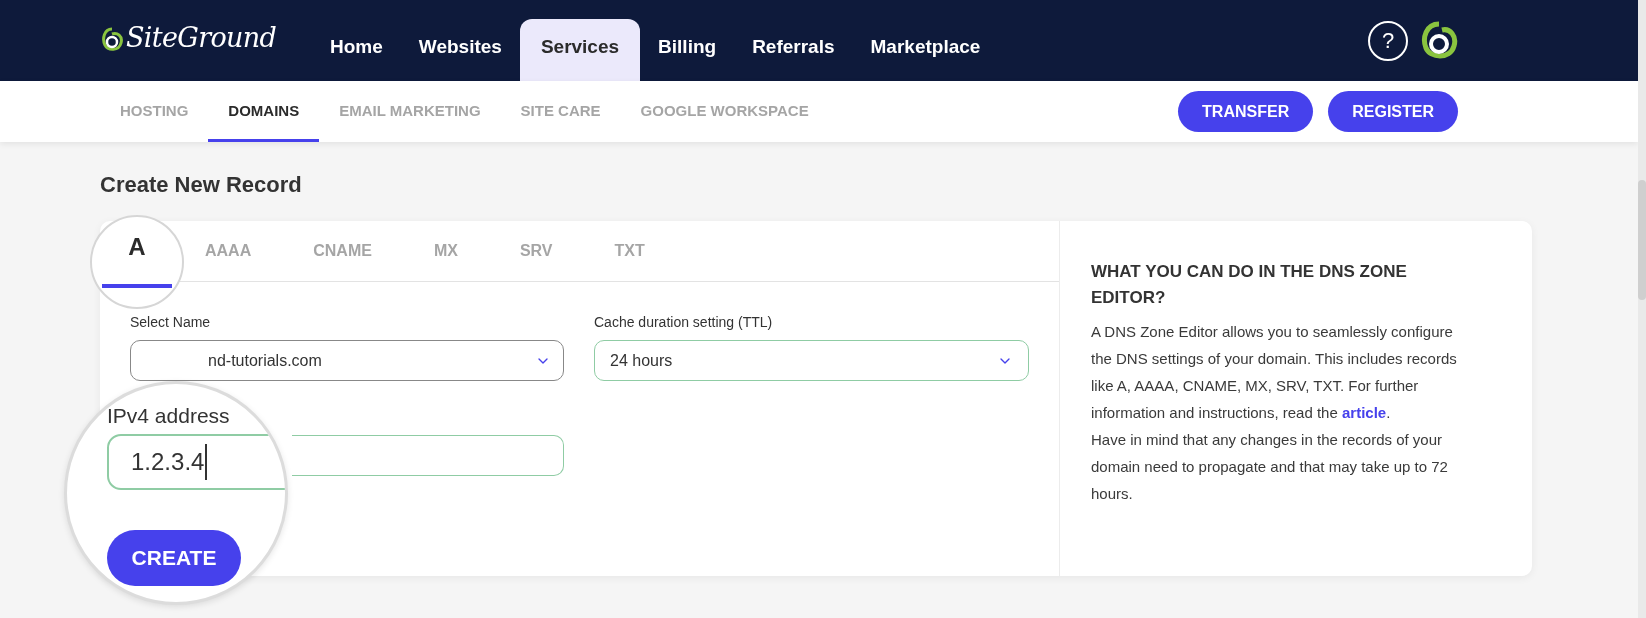 Image resolution: width=1646 pixels, height=618 pixels. I want to click on nav-tab: Home, so click(356, 50).